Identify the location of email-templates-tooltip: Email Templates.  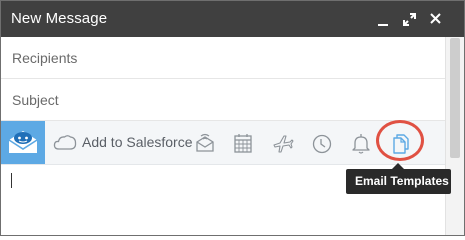
(398, 181).